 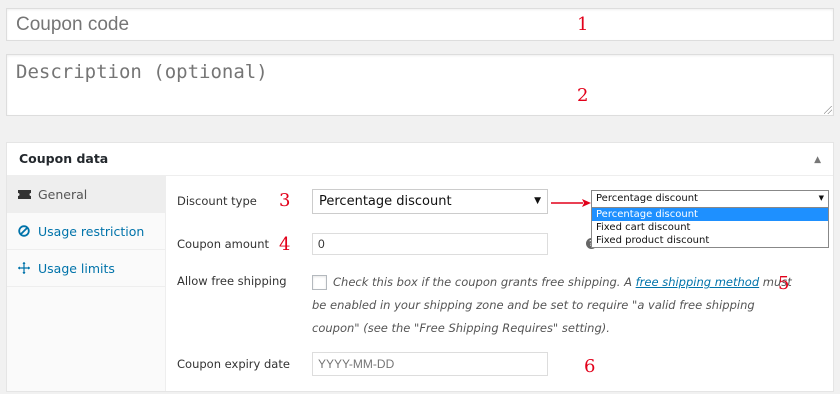 What do you see at coordinates (647, 198) in the screenshot?
I see `popup-selected-value: Percentage discount` at bounding box center [647, 198].